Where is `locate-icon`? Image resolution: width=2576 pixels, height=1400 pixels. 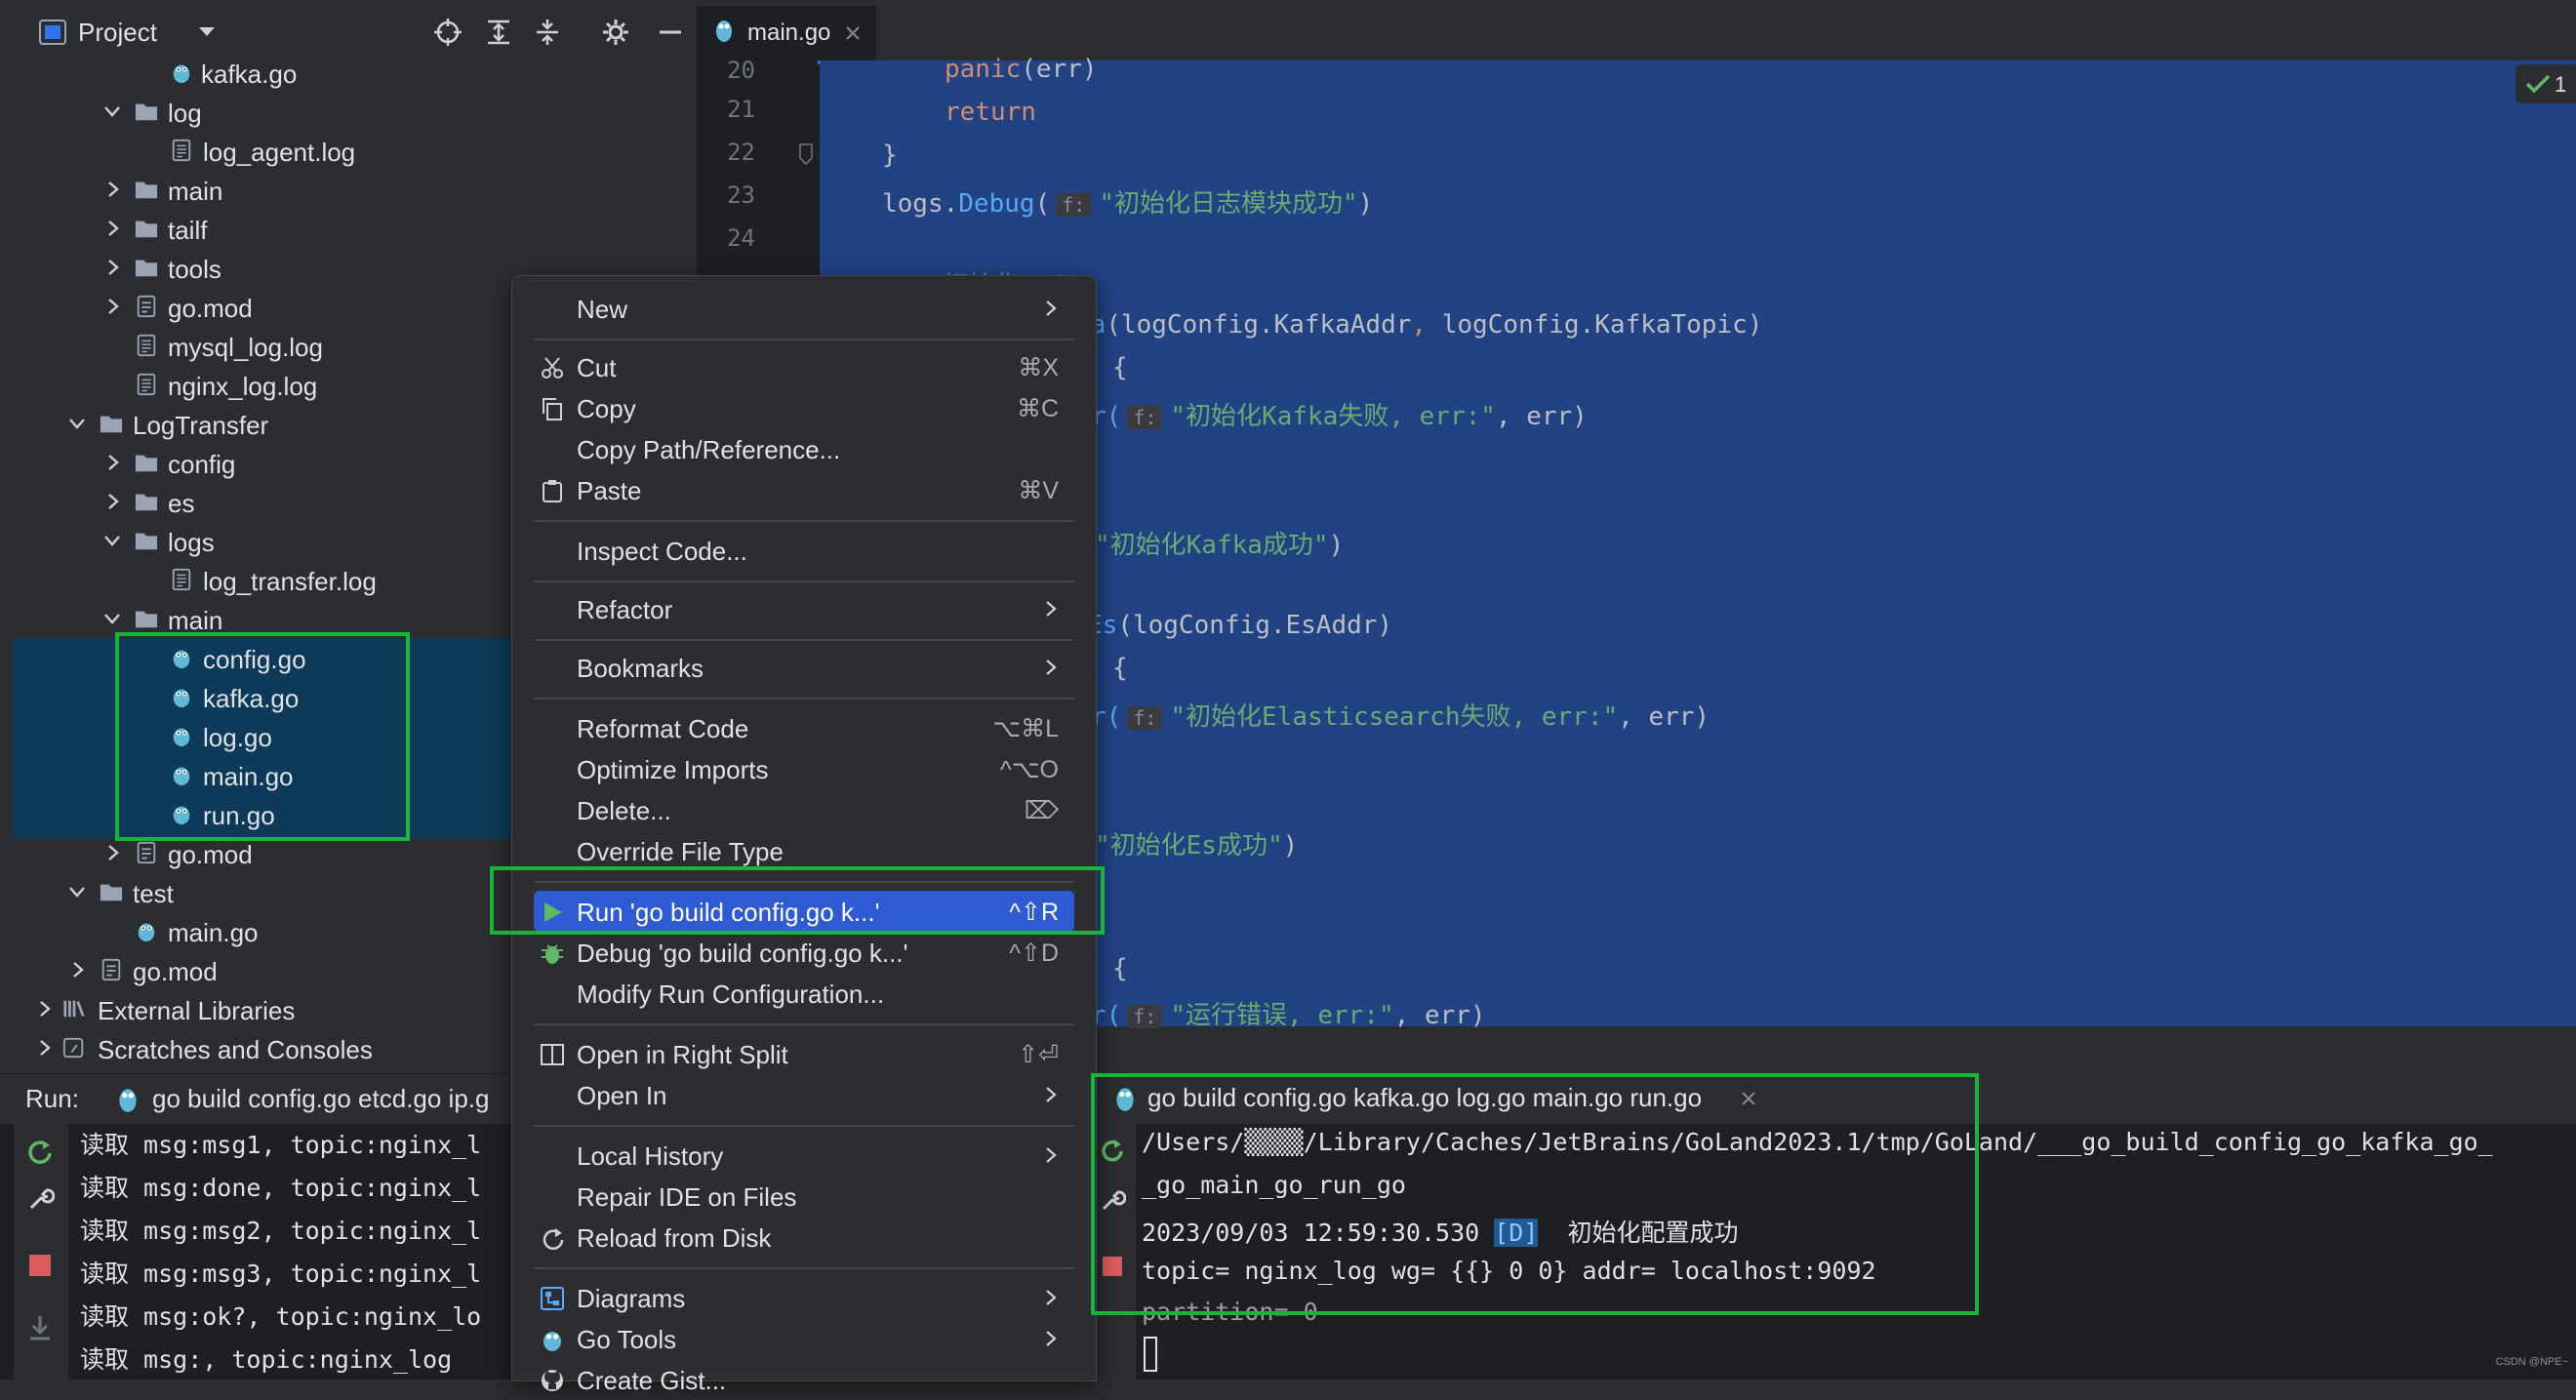 locate-icon is located at coordinates (448, 32).